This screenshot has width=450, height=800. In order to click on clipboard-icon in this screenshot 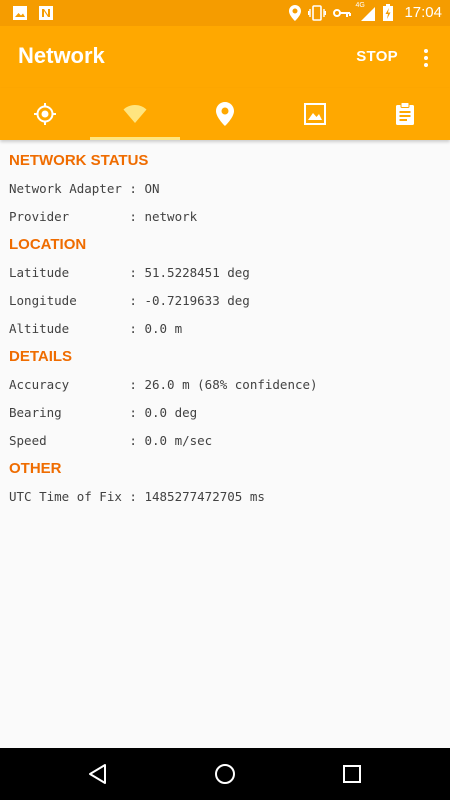, I will do `click(405, 113)`.